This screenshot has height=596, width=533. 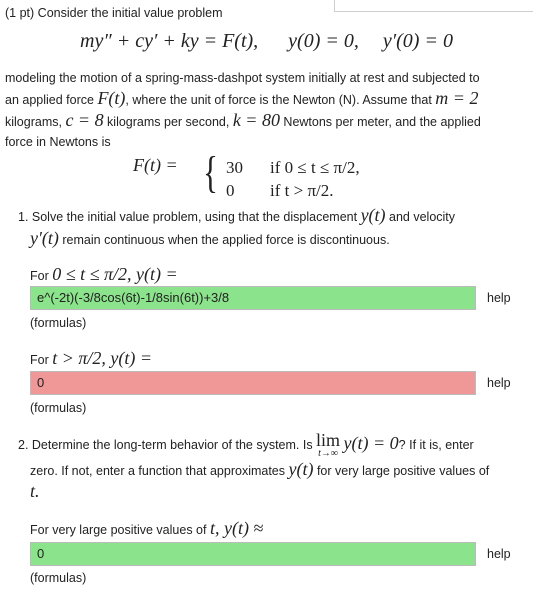 What do you see at coordinates (168, 122) in the screenshot?
I see `desc-text: kilograms per second,` at bounding box center [168, 122].